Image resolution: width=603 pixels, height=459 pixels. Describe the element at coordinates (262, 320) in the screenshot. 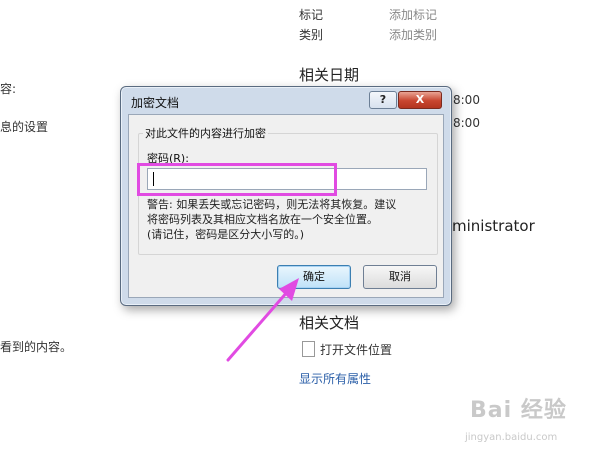

I see `annotation-arrow` at that location.